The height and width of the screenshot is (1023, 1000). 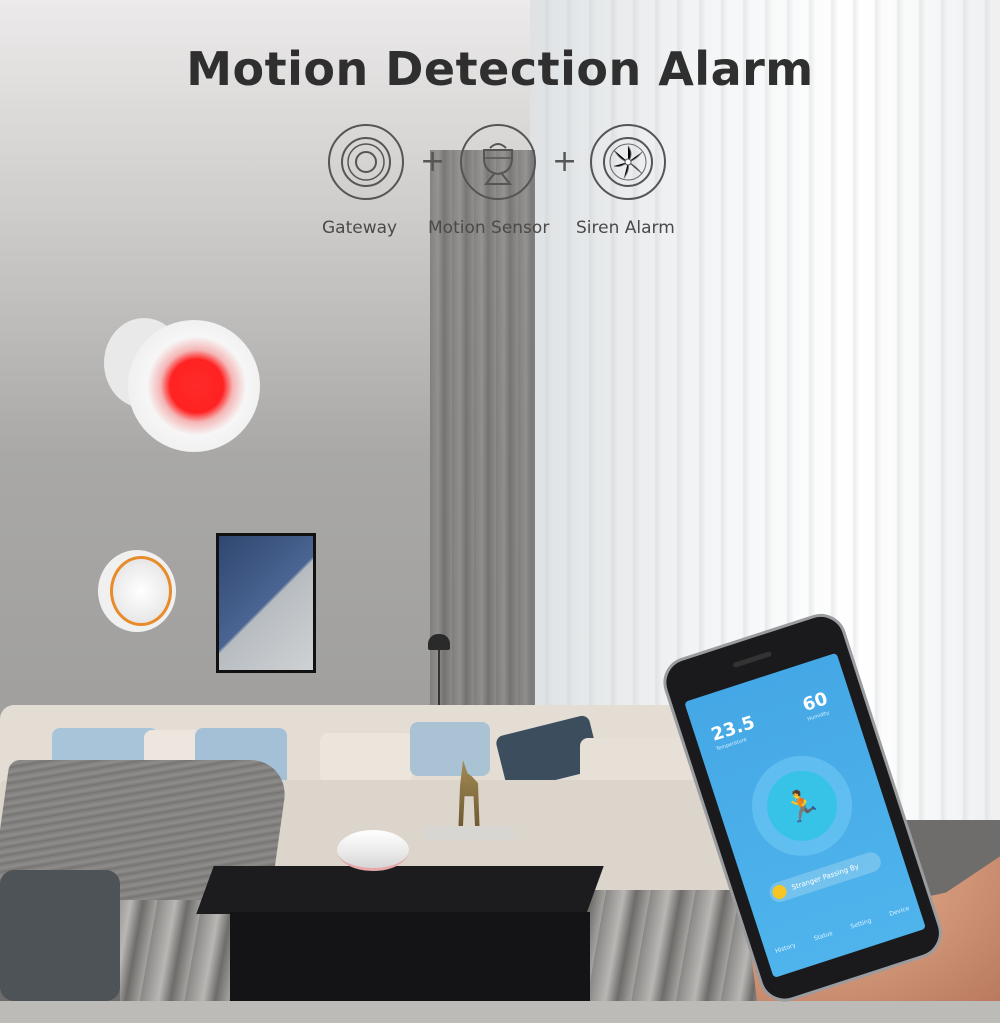 I want to click on component-labels: Gateway Motion Sensor Siren Alarm, so click(x=500, y=230).